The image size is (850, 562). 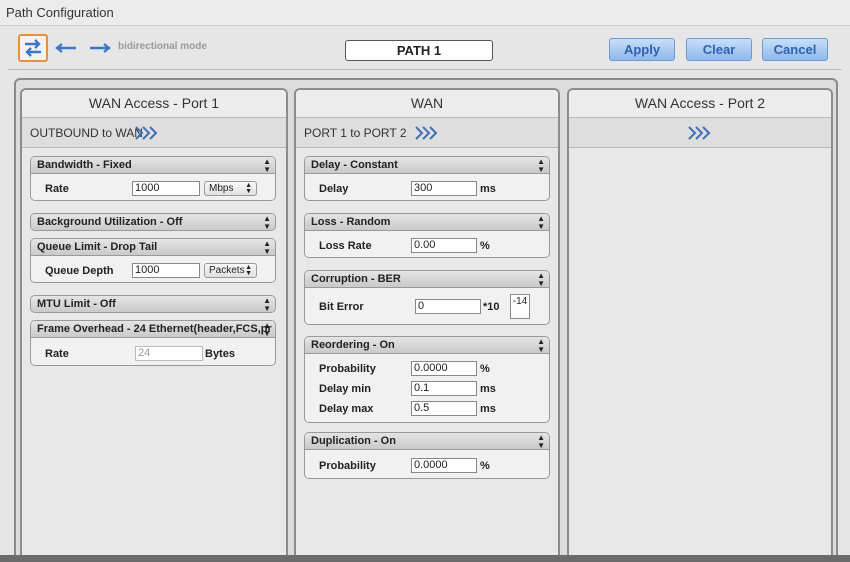 What do you see at coordinates (84, 165) in the screenshot?
I see `bandwidth-header: Bandwidth - Fixed` at bounding box center [84, 165].